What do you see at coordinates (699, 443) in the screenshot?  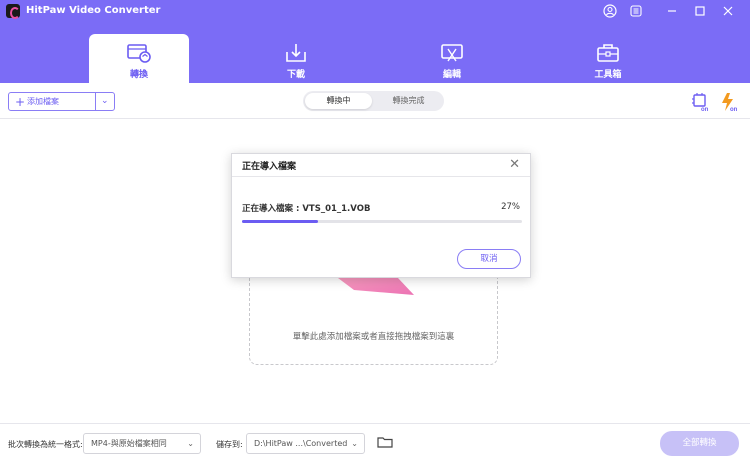 I see `convert-all-button: 全部轉換` at bounding box center [699, 443].